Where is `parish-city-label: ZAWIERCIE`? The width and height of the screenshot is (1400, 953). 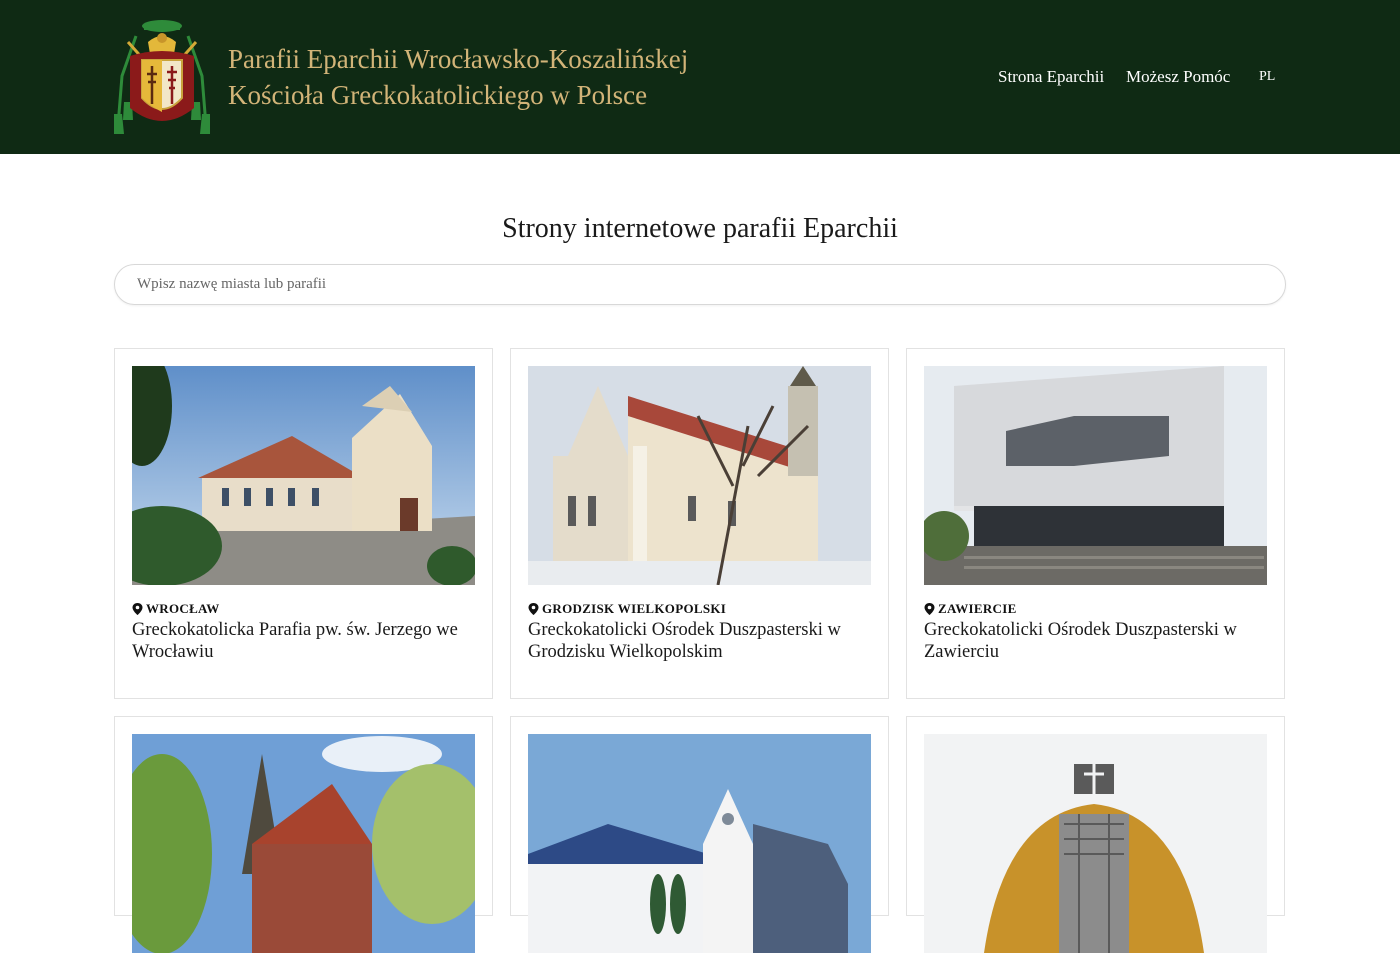 parish-city-label: ZAWIERCIE is located at coordinates (977, 608).